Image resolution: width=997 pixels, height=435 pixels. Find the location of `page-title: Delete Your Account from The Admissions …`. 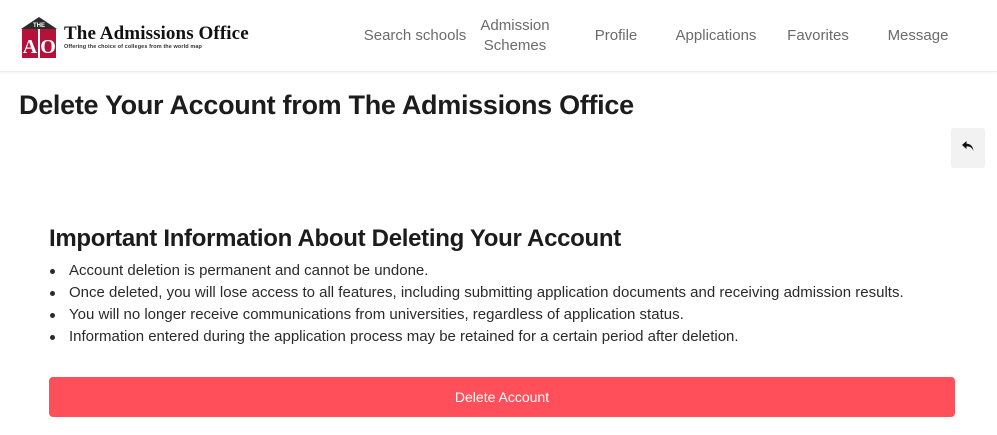

page-title: Delete Your Account from The Admissions … is located at coordinates (326, 105).